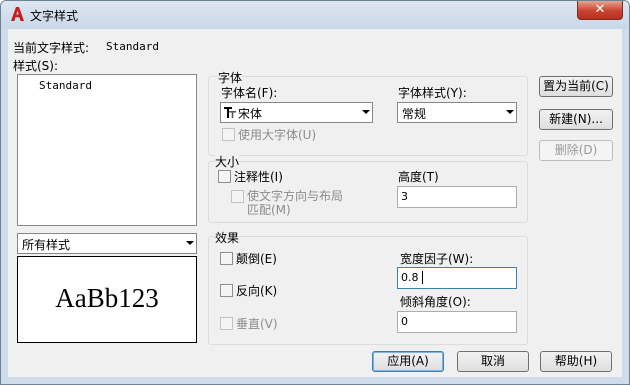 The image size is (630, 385). I want to click on width-factor-input: 0.8, so click(457, 278).